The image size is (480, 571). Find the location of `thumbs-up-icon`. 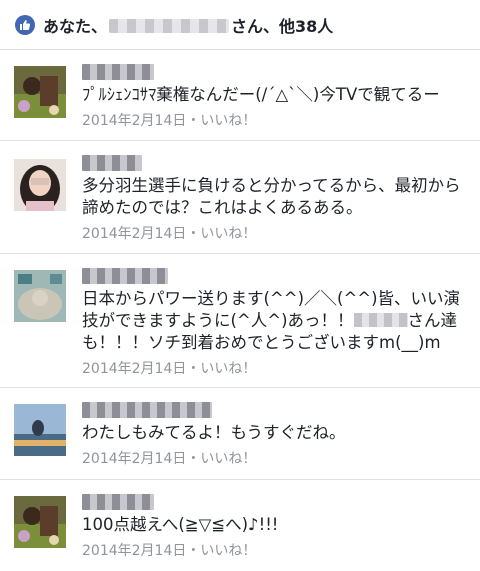

thumbs-up-icon is located at coordinates (25, 24).